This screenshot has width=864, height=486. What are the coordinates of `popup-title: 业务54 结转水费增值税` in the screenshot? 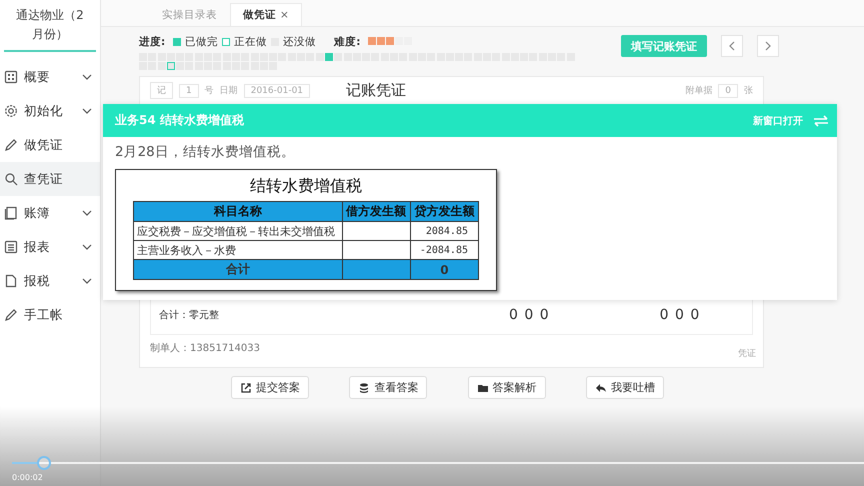 It's located at (179, 120).